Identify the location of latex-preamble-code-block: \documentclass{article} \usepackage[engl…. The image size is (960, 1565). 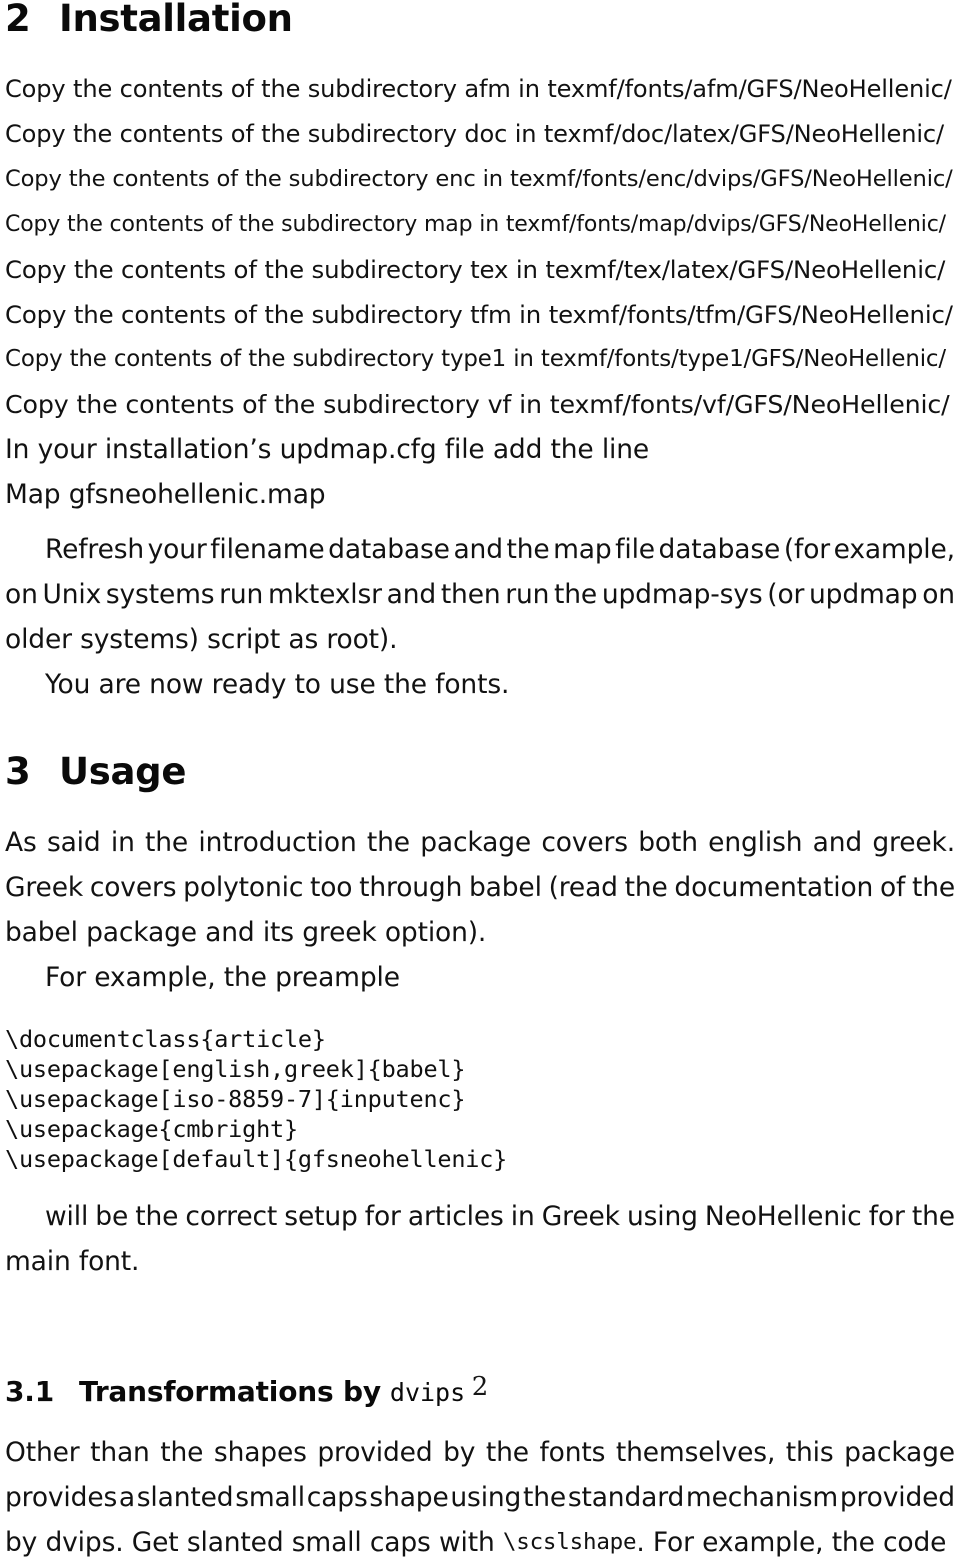
(480, 1099).